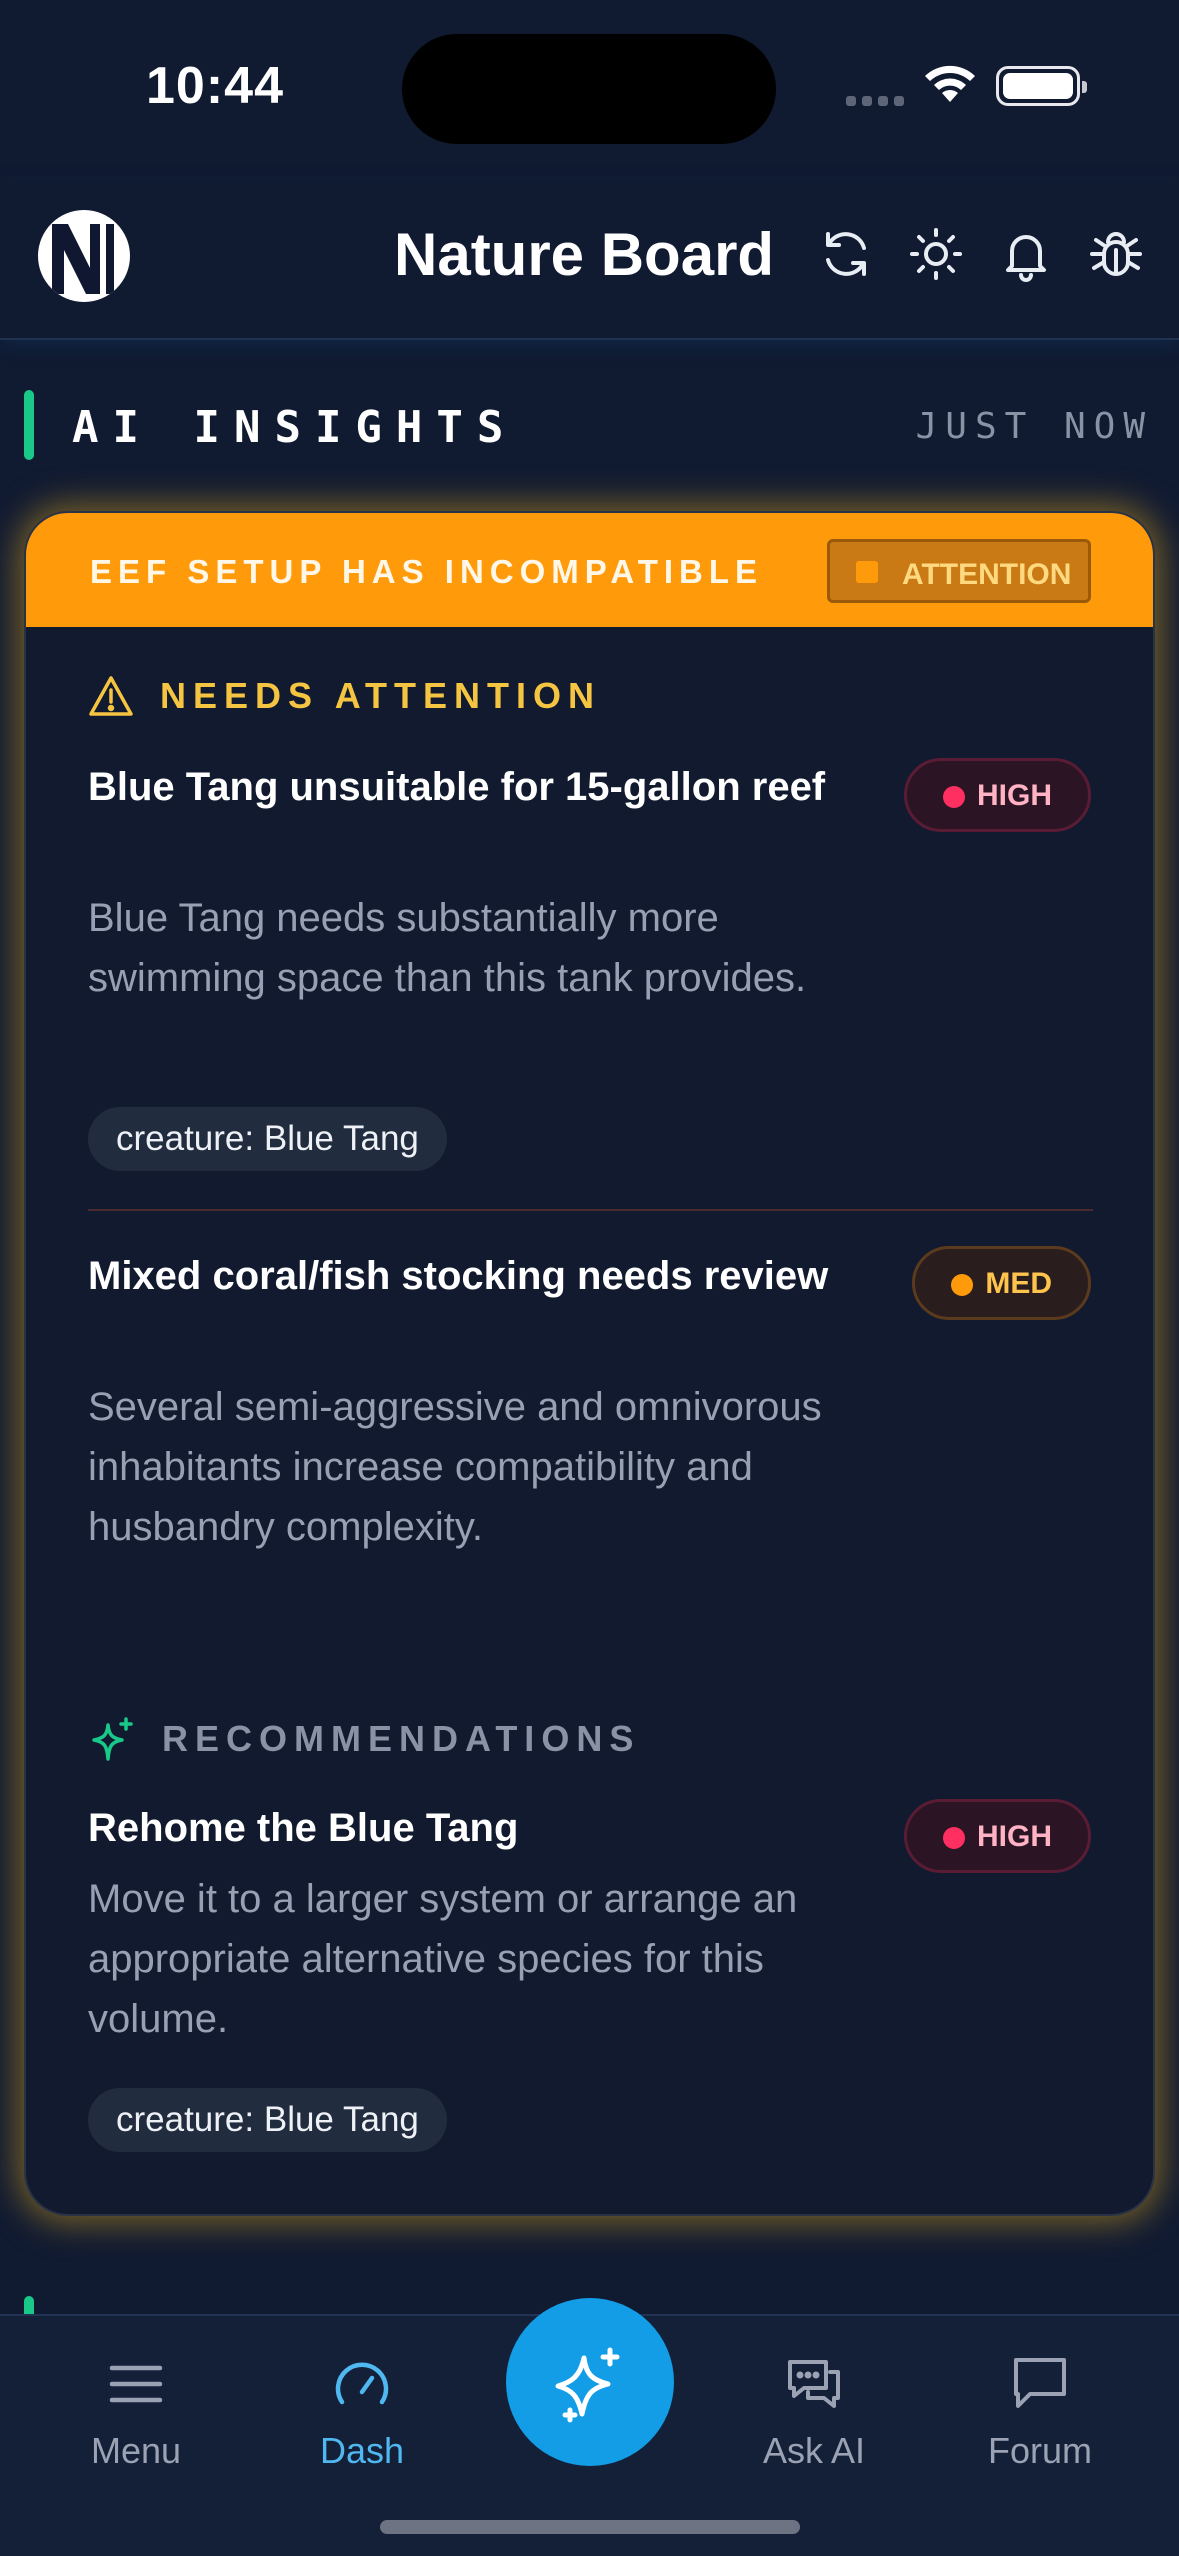  What do you see at coordinates (303, 1828) in the screenshot?
I see `recommendation-title: Rehome the Blue Tang` at bounding box center [303, 1828].